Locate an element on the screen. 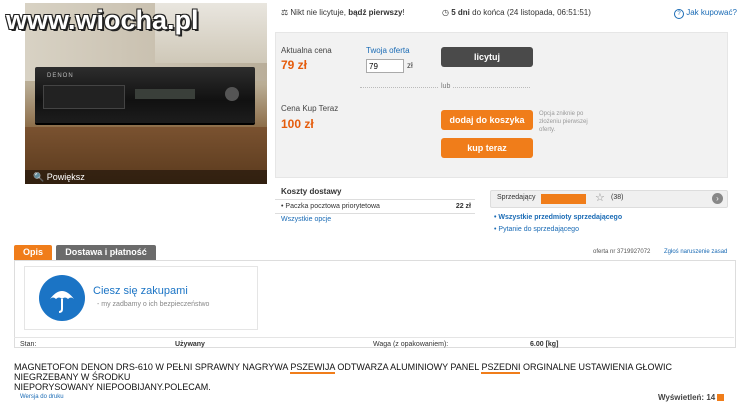 The image size is (747, 408). gavel-icon: ⚖ is located at coordinates (285, 12).